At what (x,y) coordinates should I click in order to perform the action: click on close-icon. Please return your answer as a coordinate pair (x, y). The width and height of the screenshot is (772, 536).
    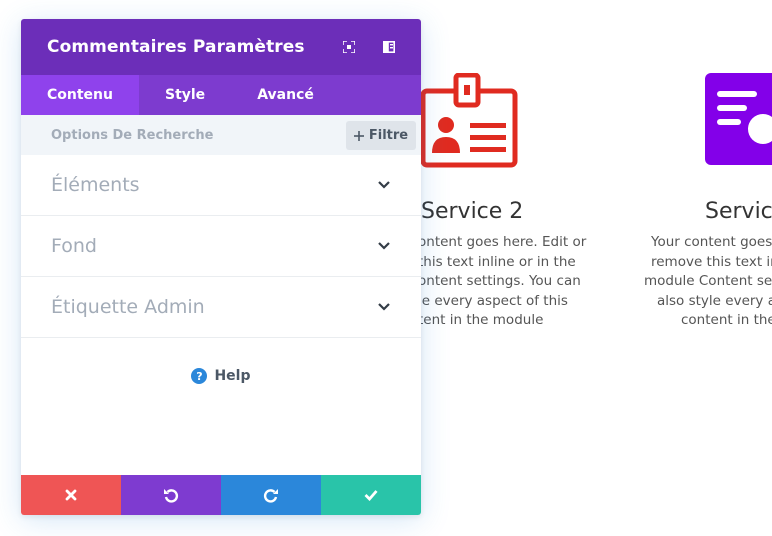
    Looking at the image, I should click on (71, 495).